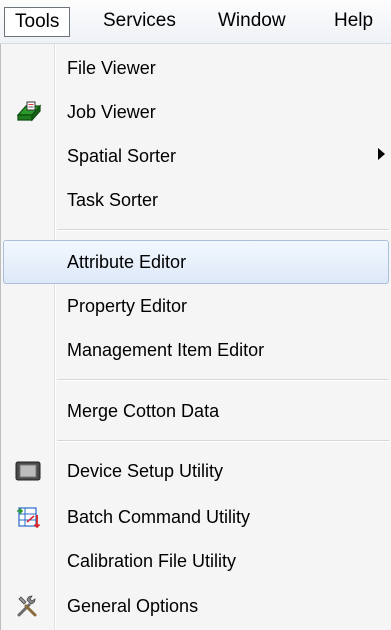 This screenshot has height=630, width=391. I want to click on menu-services: Services, so click(139, 22).